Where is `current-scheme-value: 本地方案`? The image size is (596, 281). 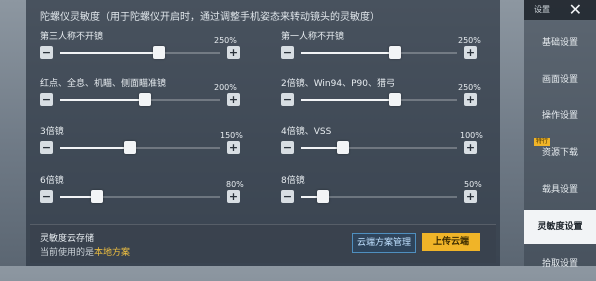
current-scheme-value: 本地方案 is located at coordinates (112, 253).